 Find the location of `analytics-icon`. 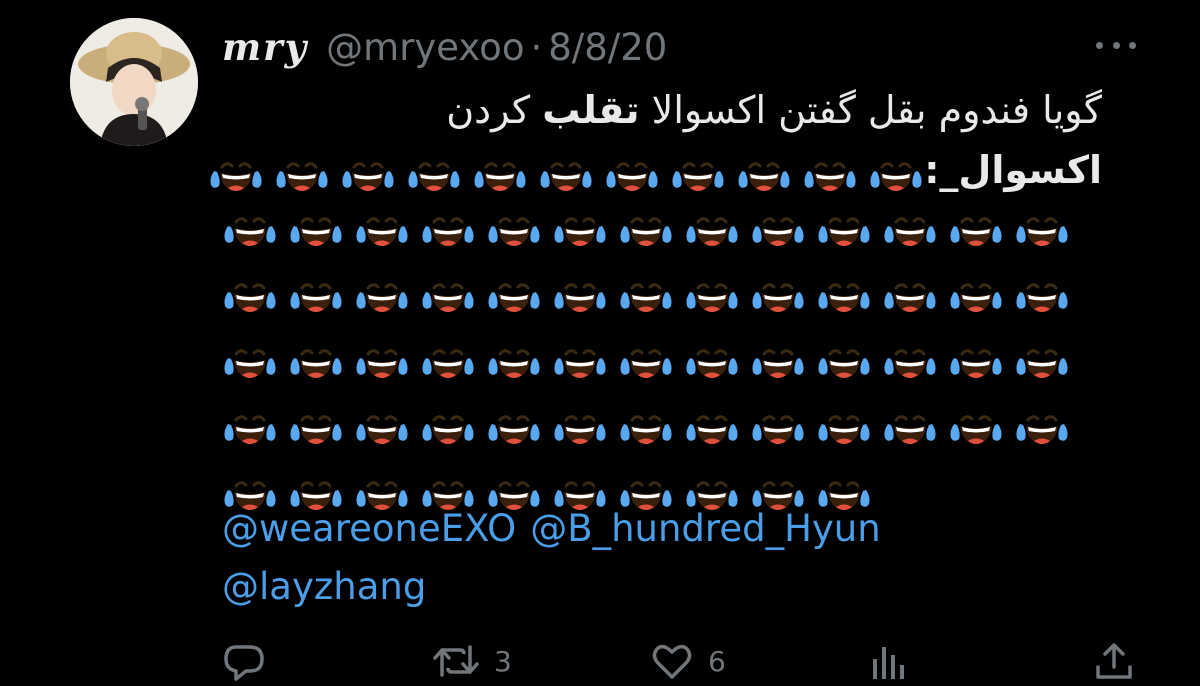

analytics-icon is located at coordinates (888, 663).